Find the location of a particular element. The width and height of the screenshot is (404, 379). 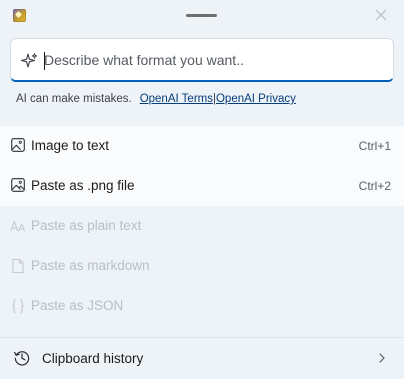

action-image-to-text: Image to text Ctrl+1 is located at coordinates (202, 146).